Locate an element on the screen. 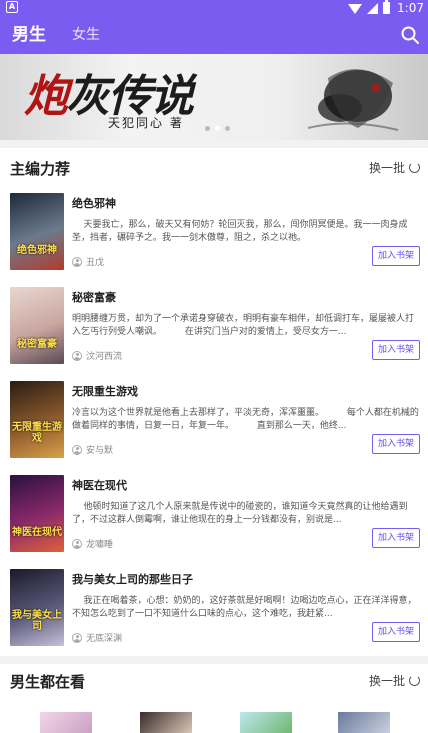 This screenshot has height=733, width=428. also-reading-thumbnails is located at coordinates (214, 722).